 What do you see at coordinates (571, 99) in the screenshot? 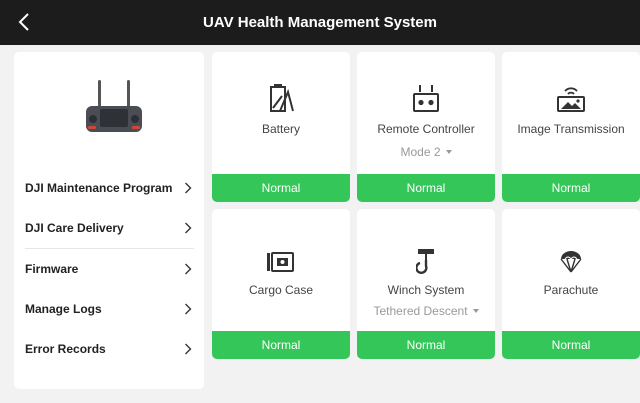
I see `image-transmission-icon` at bounding box center [571, 99].